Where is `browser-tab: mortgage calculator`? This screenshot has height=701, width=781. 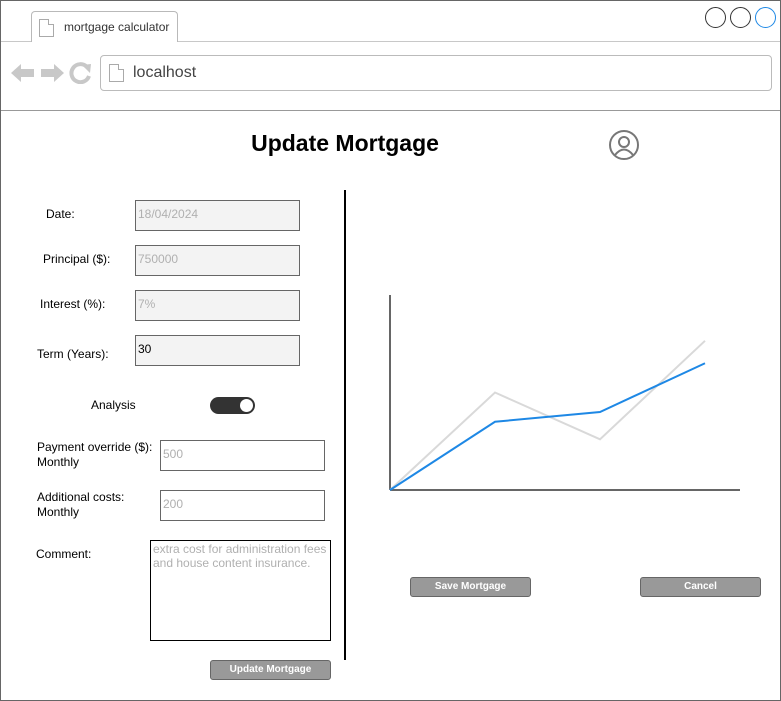 browser-tab: mortgage calculator is located at coordinates (104, 26).